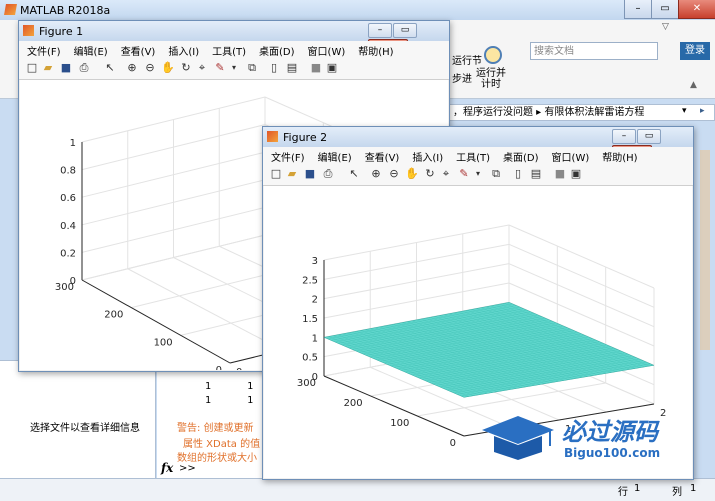 This screenshot has width=715, height=501. I want to click on funnel-icon: ▽, so click(668, 29).